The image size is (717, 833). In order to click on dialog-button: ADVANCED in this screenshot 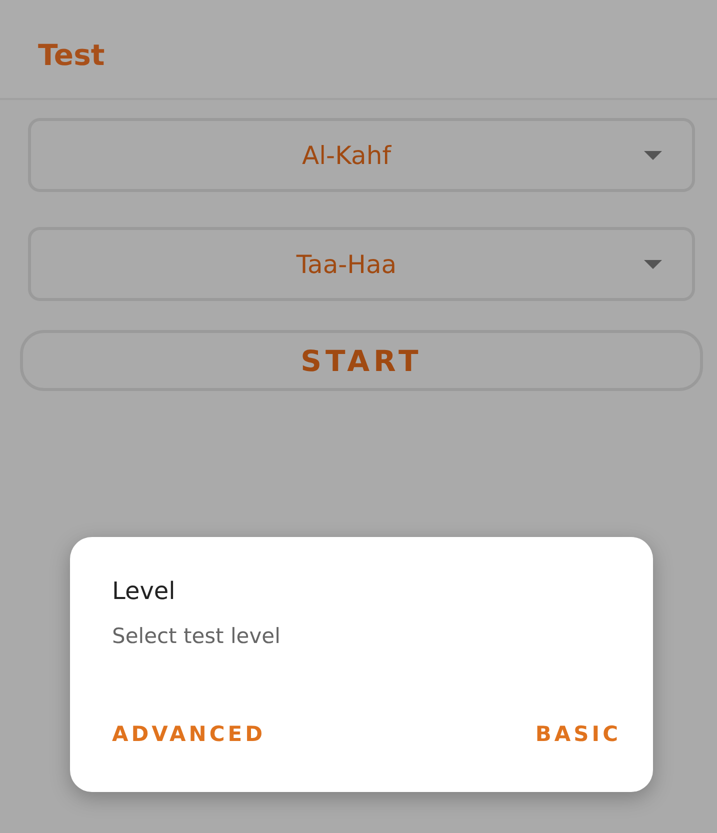, I will do `click(189, 734)`.